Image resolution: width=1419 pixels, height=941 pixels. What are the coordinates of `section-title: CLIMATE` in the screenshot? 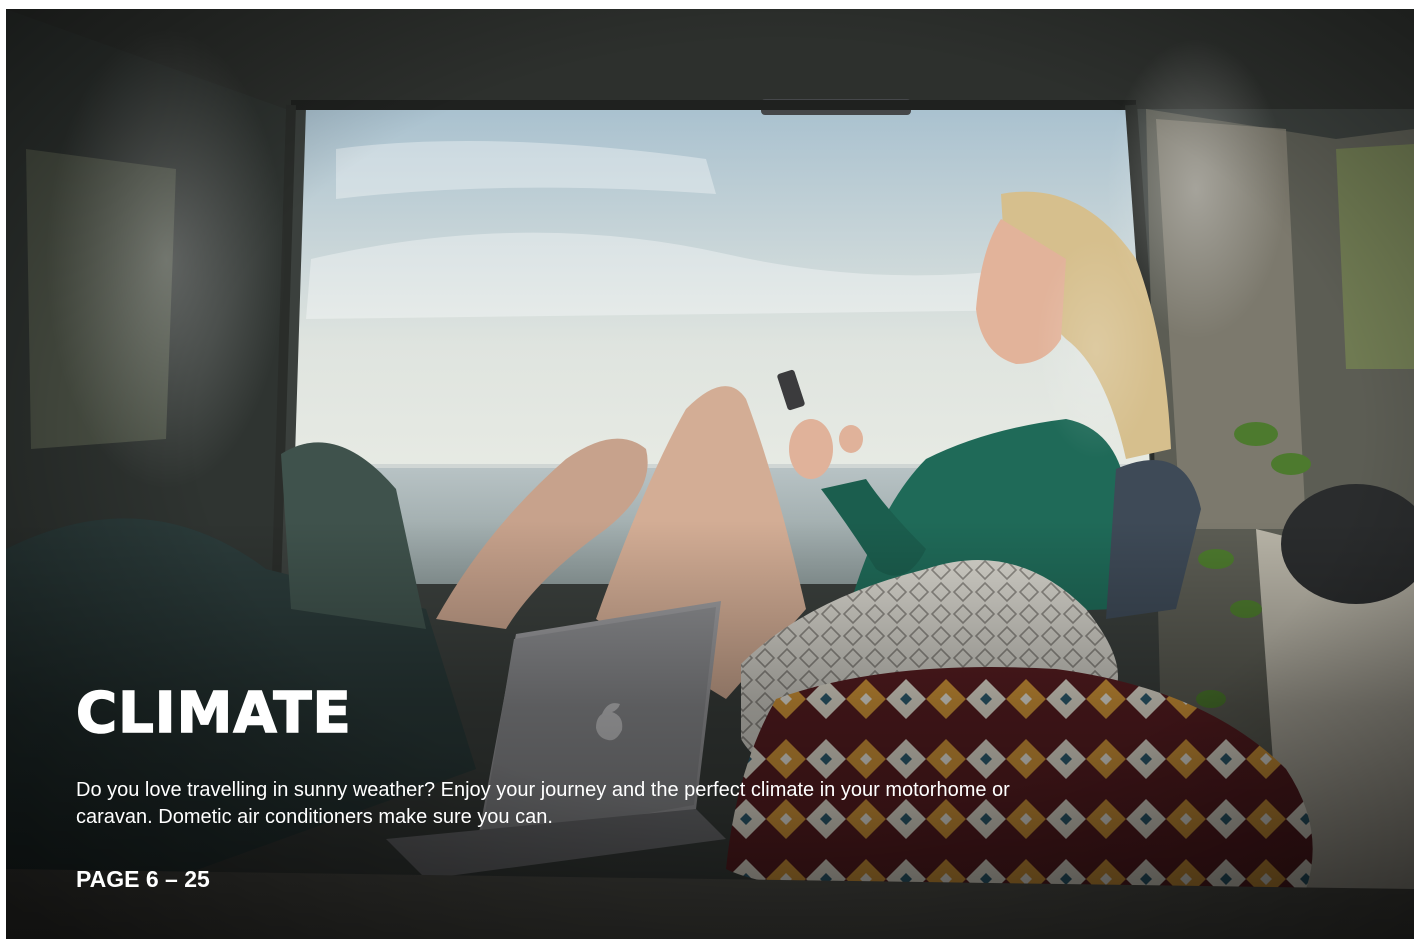 It's located at (213, 713).